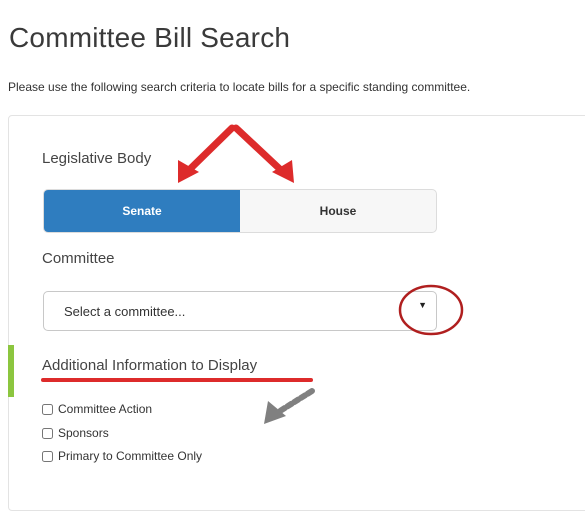 This screenshot has width=585, height=517. Describe the element at coordinates (47, 456) in the screenshot. I see `primary-to-committee-checkbox` at that location.